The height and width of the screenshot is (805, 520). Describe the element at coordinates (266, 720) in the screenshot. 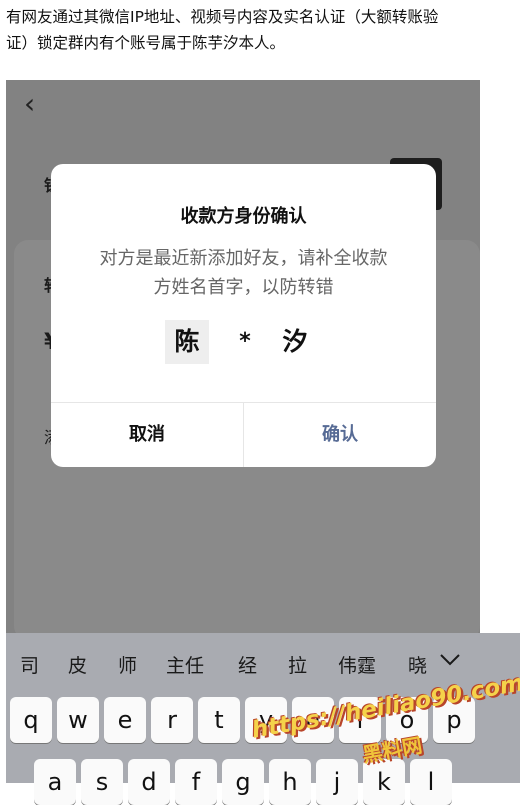

I see `key-y: y` at that location.